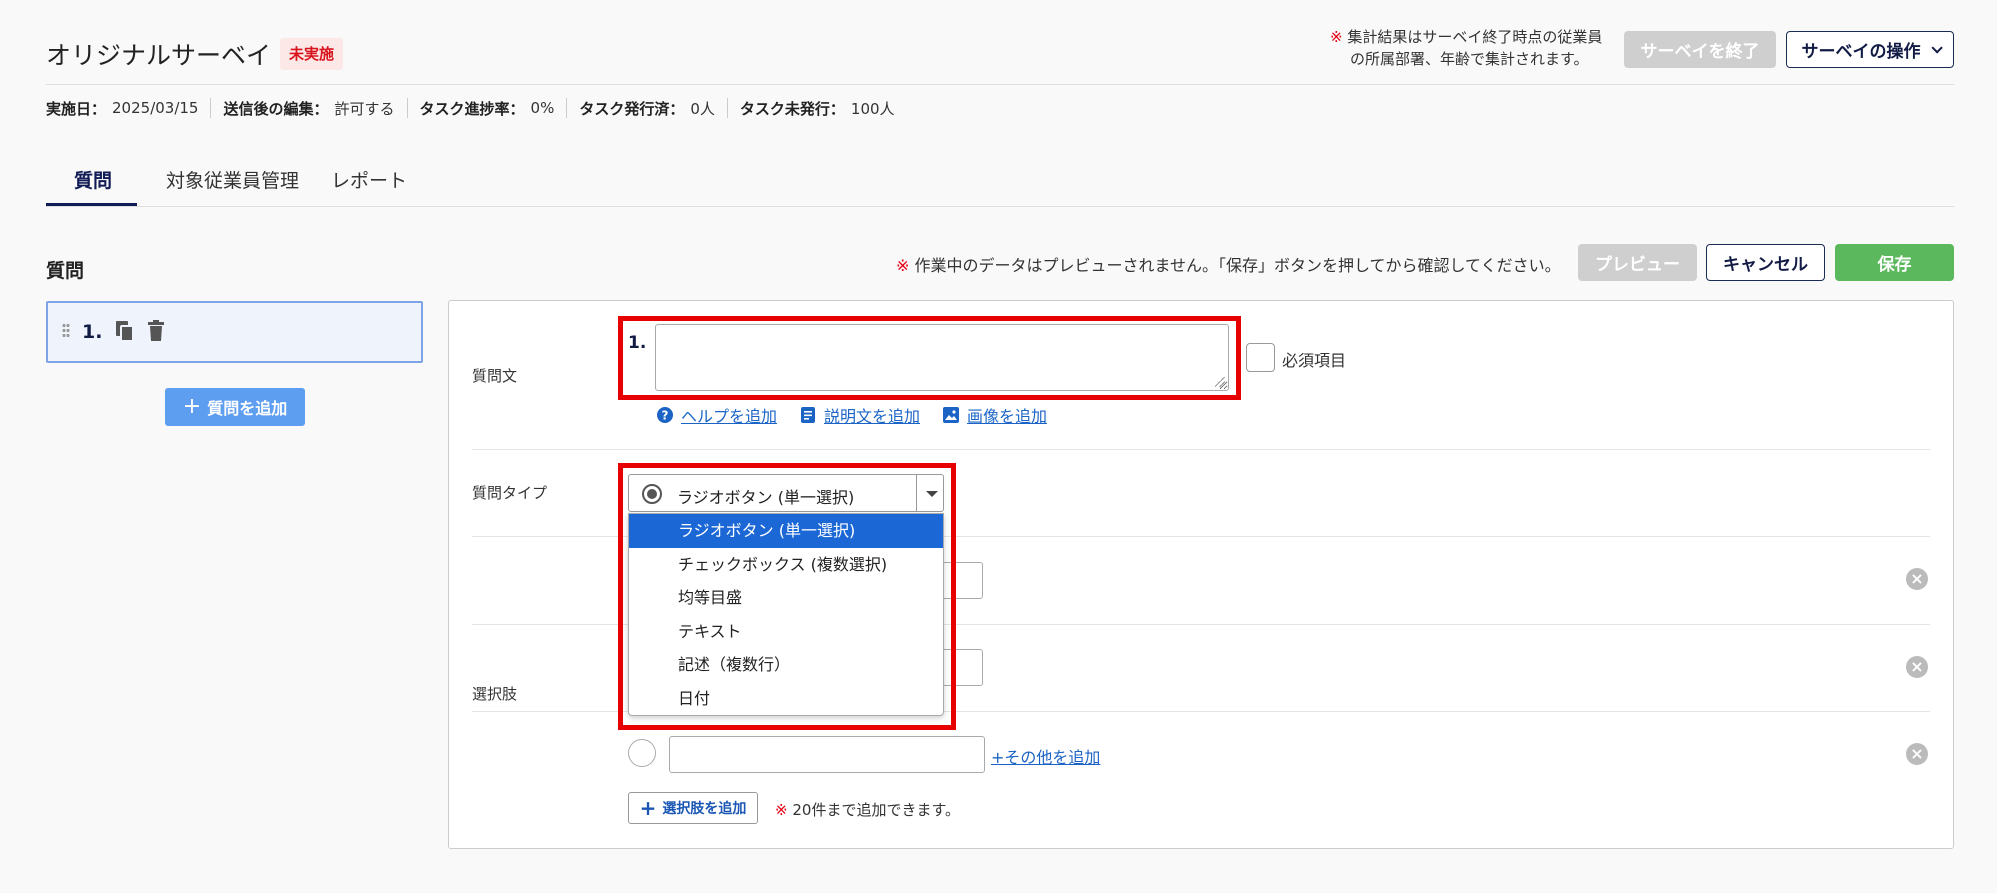 This screenshot has height=893, width=1997. I want to click on type-option-radio: ラジオボタン (単一選択), so click(786, 531).